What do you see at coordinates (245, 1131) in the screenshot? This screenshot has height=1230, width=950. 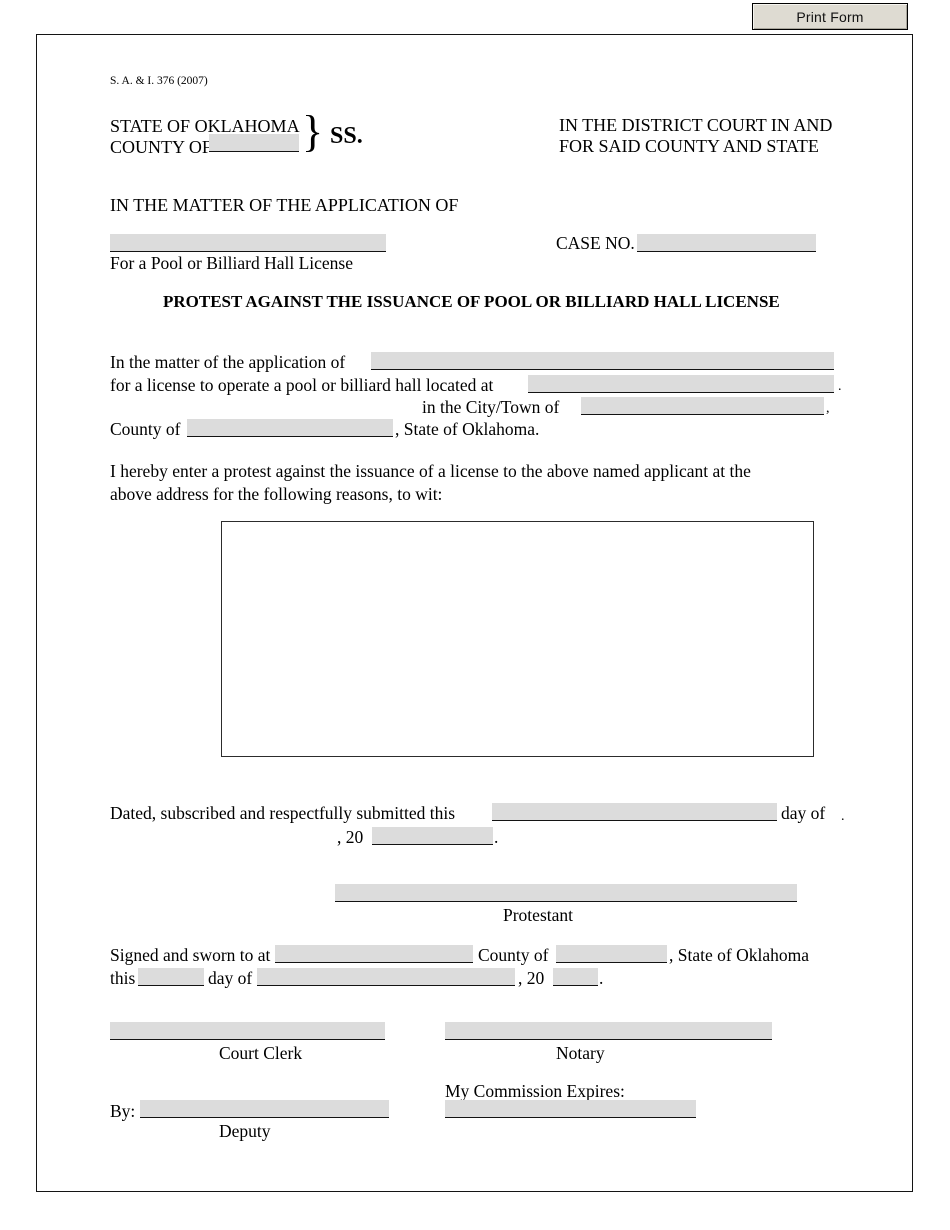 I see `deputy-label: Deputy` at bounding box center [245, 1131].